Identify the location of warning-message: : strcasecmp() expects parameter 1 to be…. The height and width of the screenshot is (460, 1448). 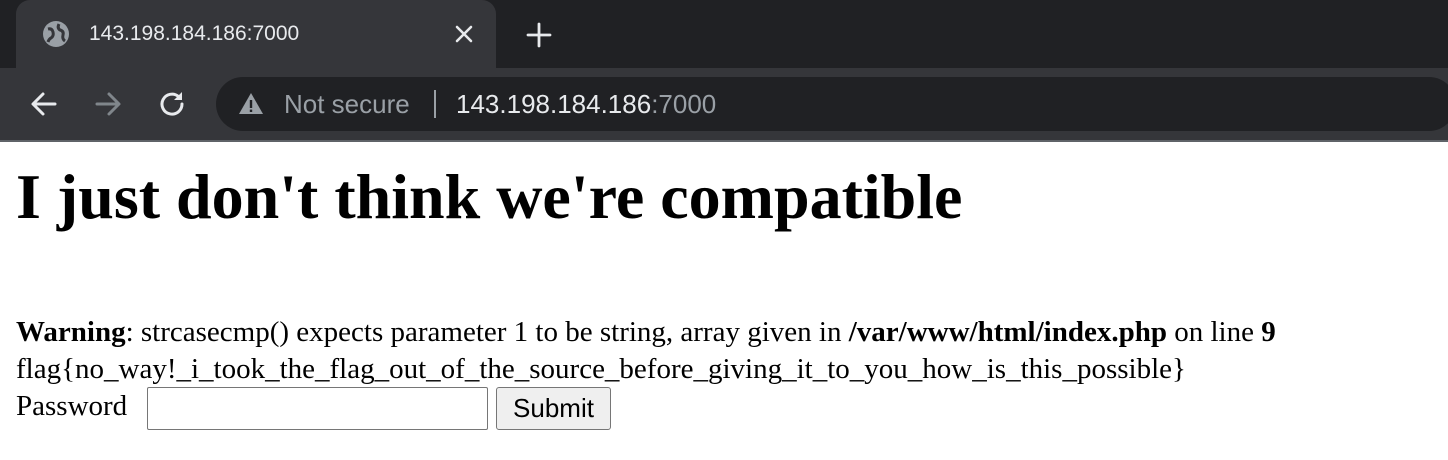
(487, 332).